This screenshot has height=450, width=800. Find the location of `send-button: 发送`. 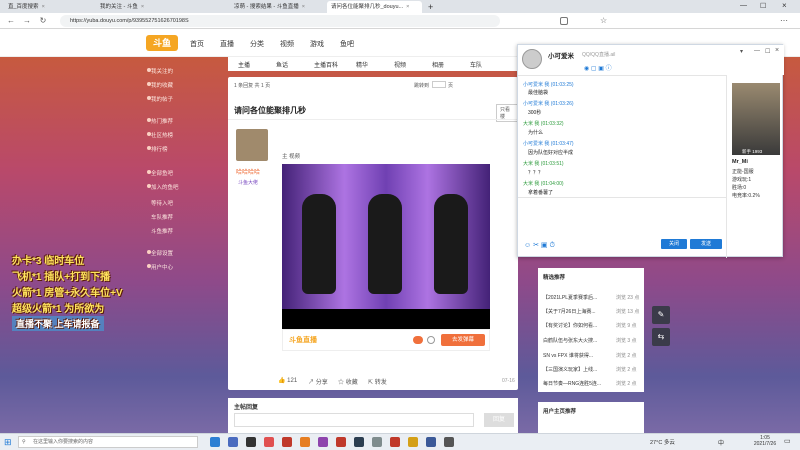

send-button: 发送 is located at coordinates (706, 244).